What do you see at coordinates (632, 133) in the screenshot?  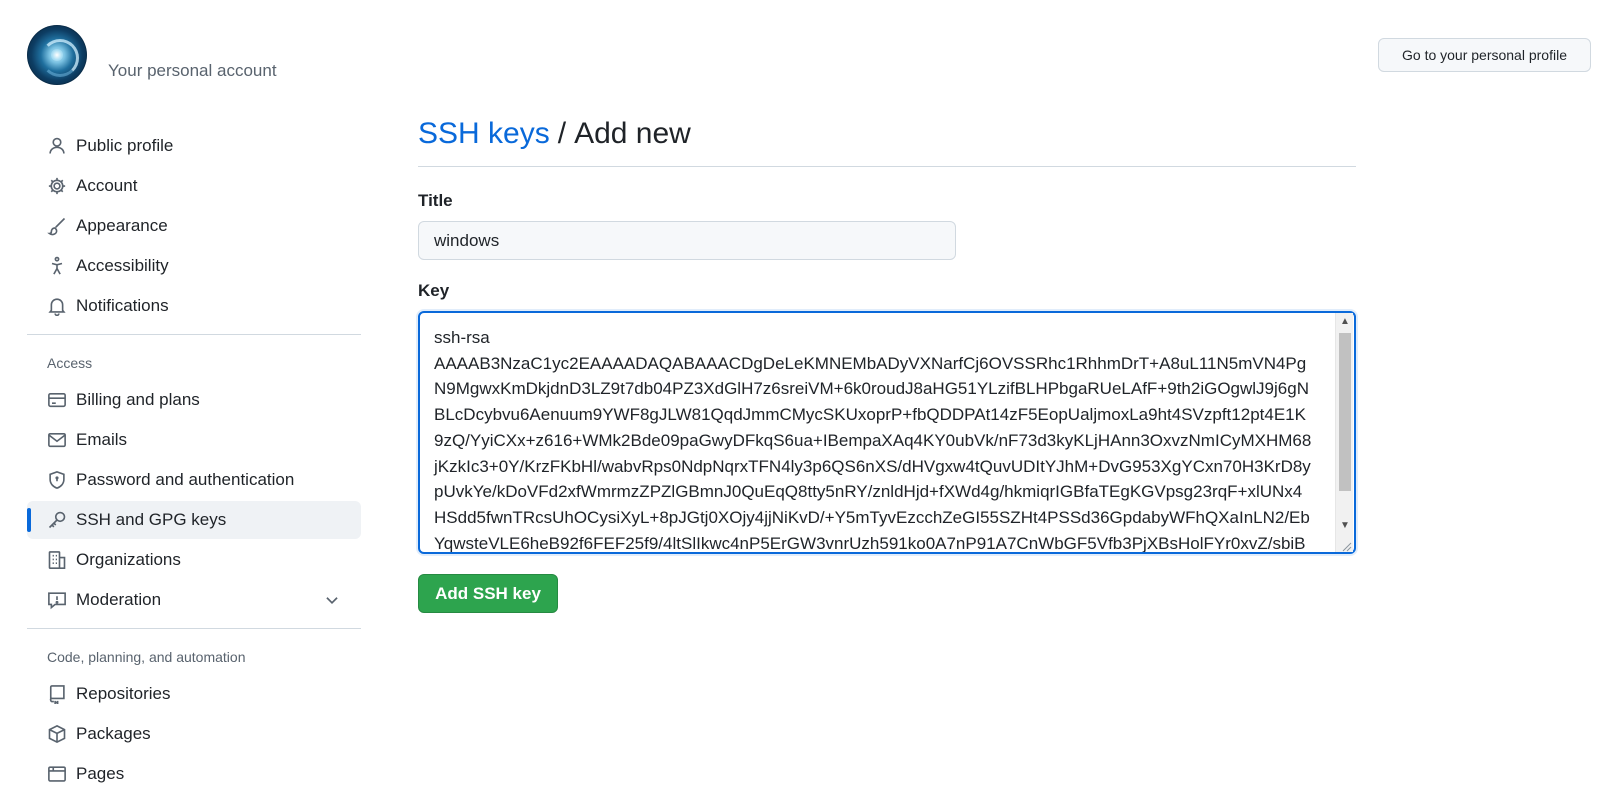 I see `breadcrumb-current: Add new` at bounding box center [632, 133].